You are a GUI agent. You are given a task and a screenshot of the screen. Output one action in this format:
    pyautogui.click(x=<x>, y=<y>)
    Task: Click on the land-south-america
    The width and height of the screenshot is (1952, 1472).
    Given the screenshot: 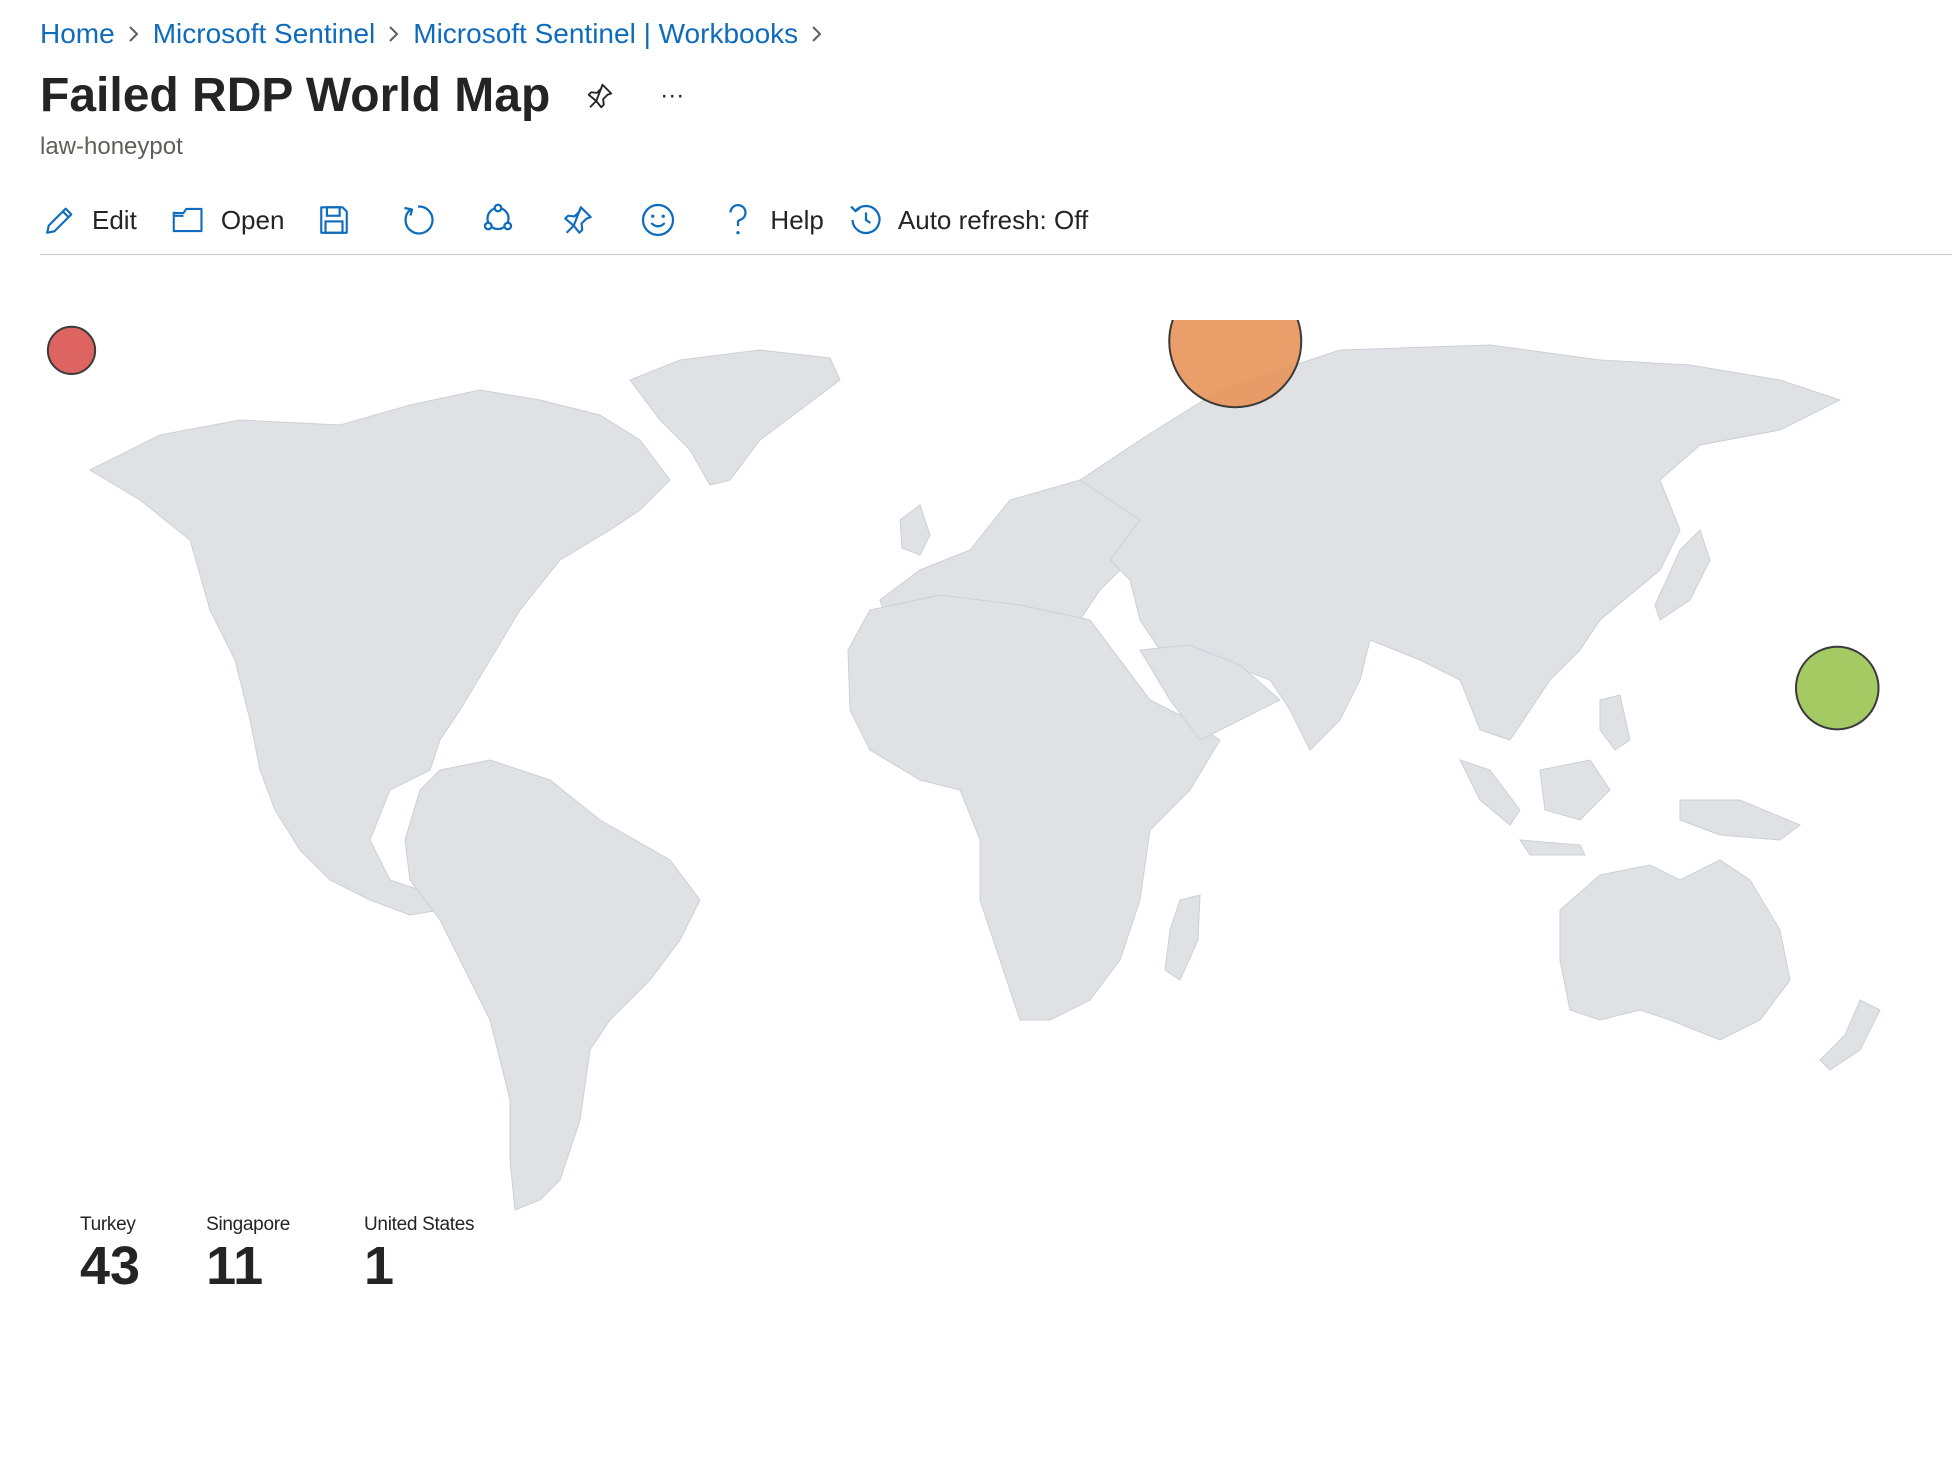 What is the action you would take?
    pyautogui.click(x=552, y=985)
    